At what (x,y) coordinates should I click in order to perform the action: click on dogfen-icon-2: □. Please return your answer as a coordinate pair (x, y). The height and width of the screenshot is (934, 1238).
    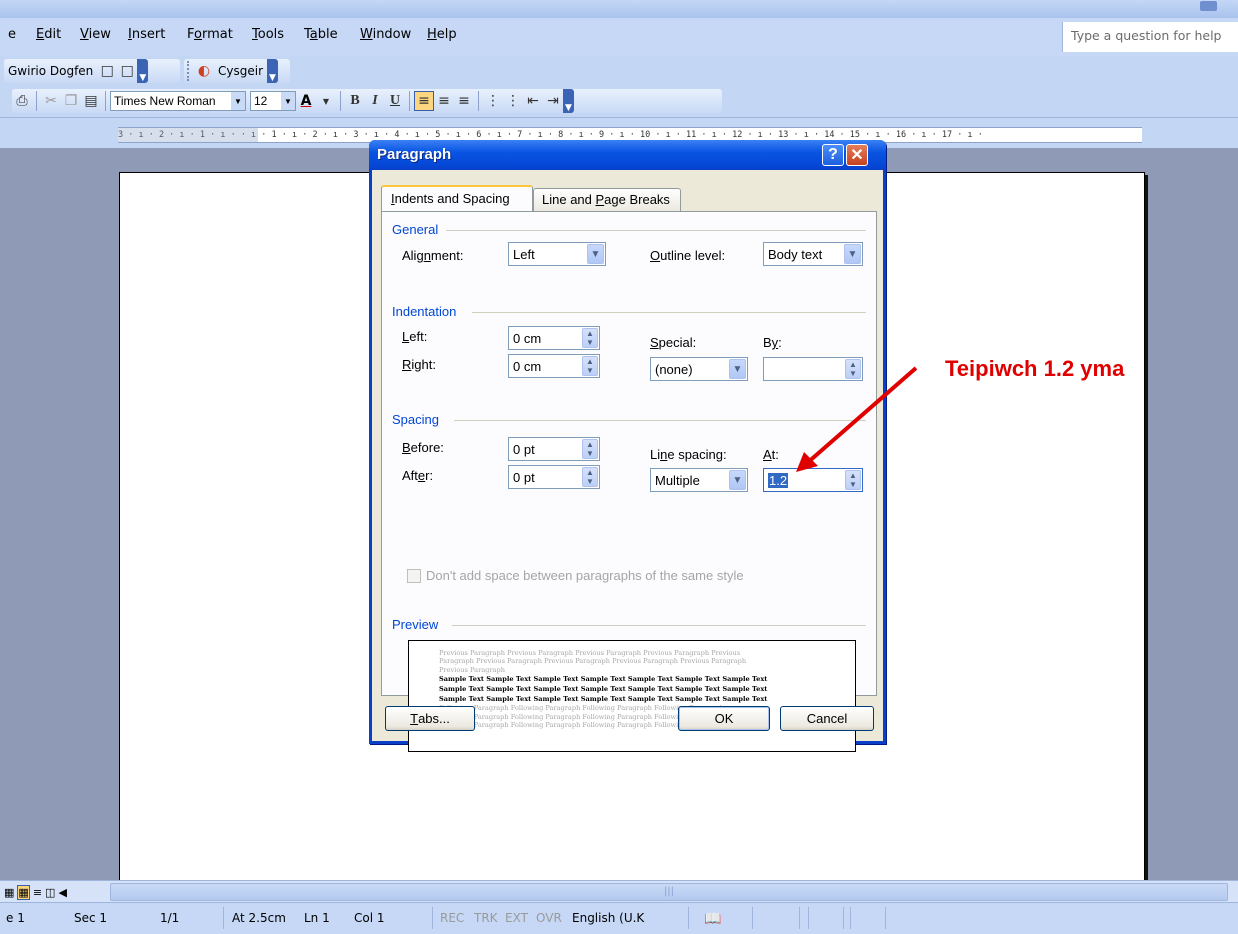
    Looking at the image, I should click on (127, 71).